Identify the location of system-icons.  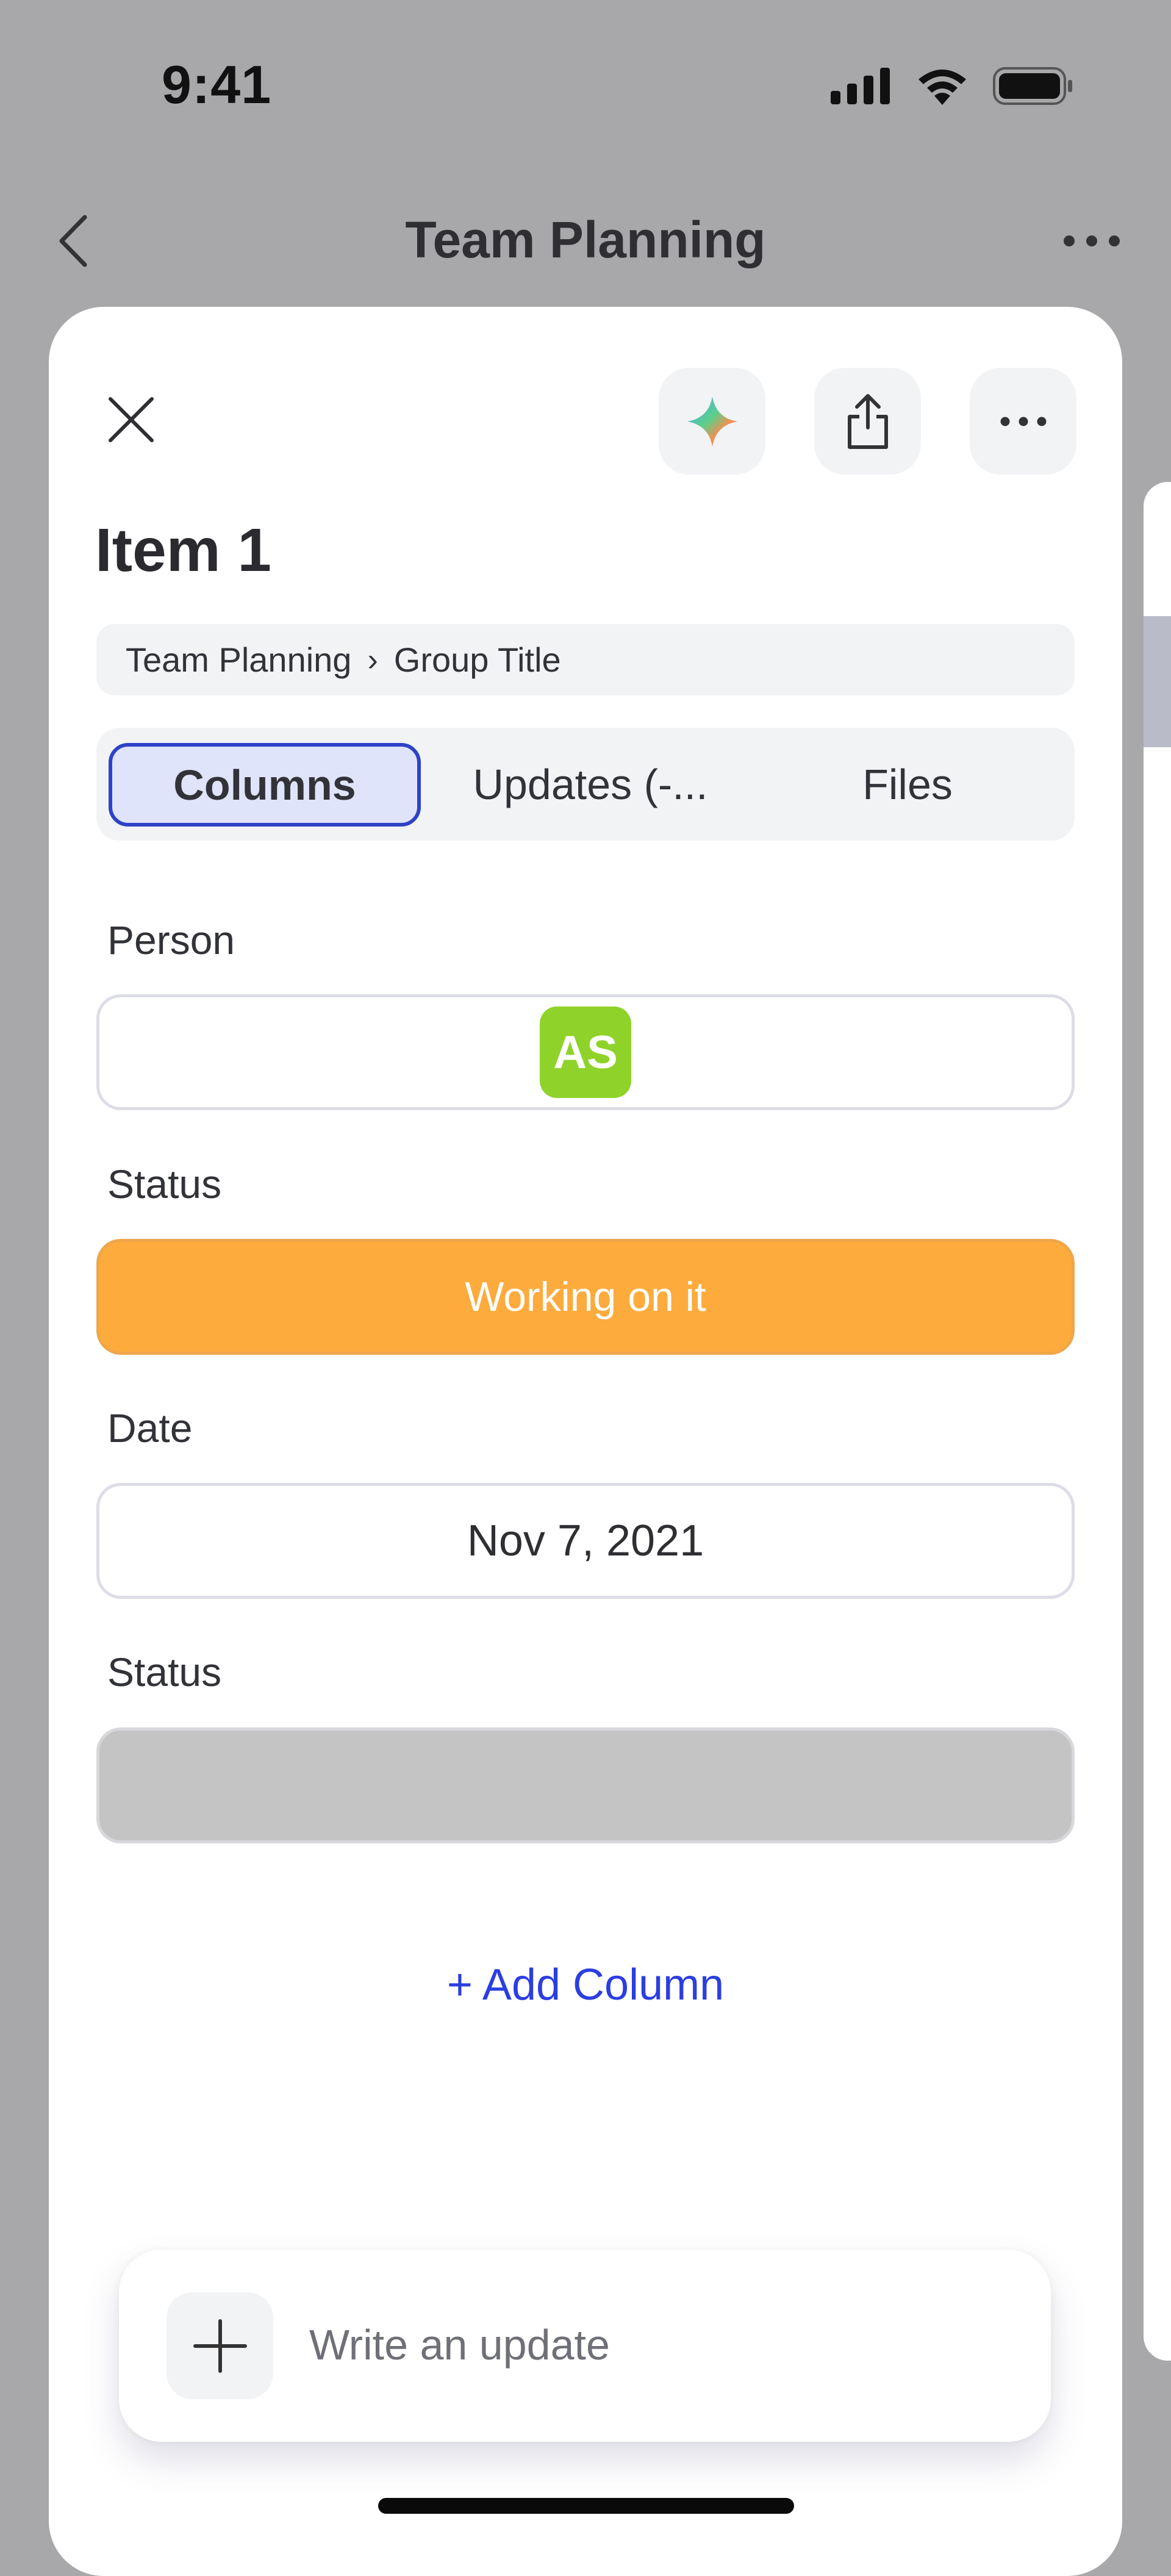
(952, 86).